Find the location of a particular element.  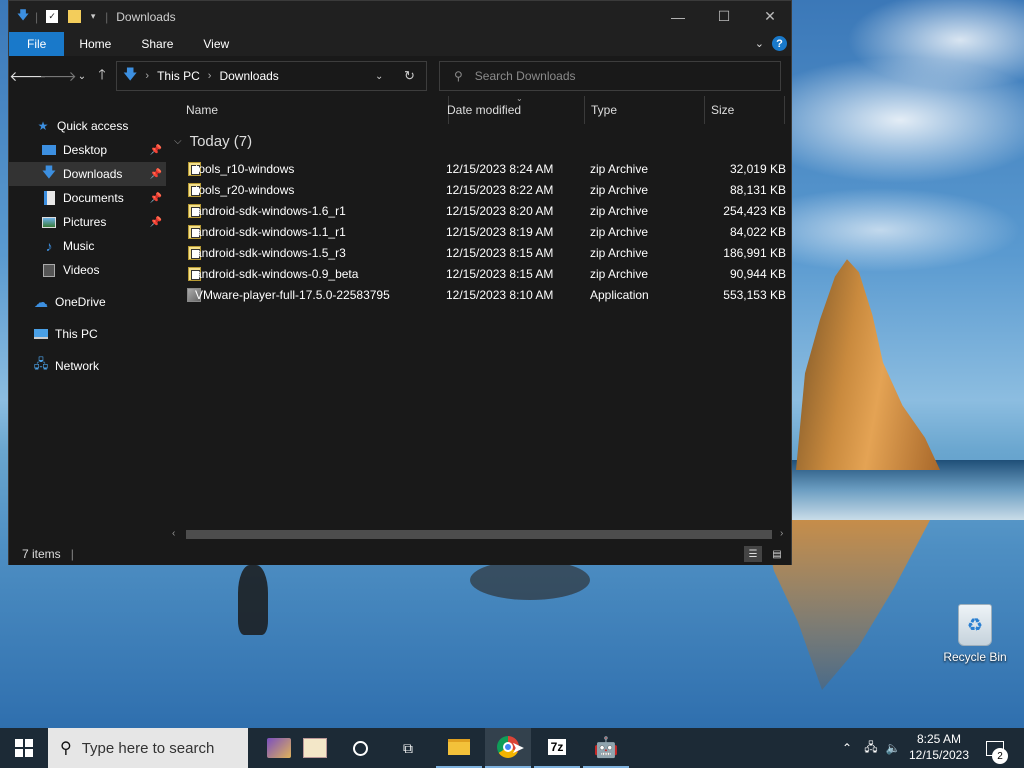

horizontal-scrollbar: ‹ › is located at coordinates (478, 534).